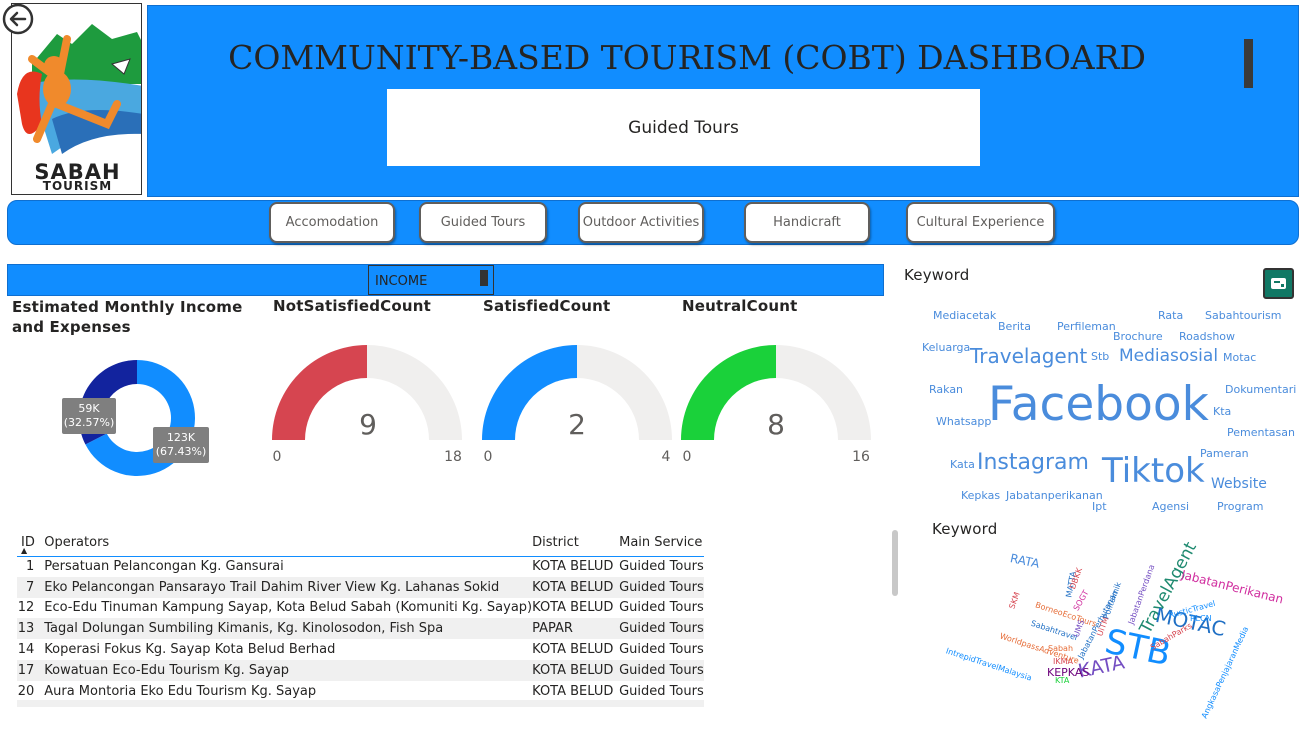  What do you see at coordinates (1207, 336) in the screenshot?
I see `keyword: Roadshow` at bounding box center [1207, 336].